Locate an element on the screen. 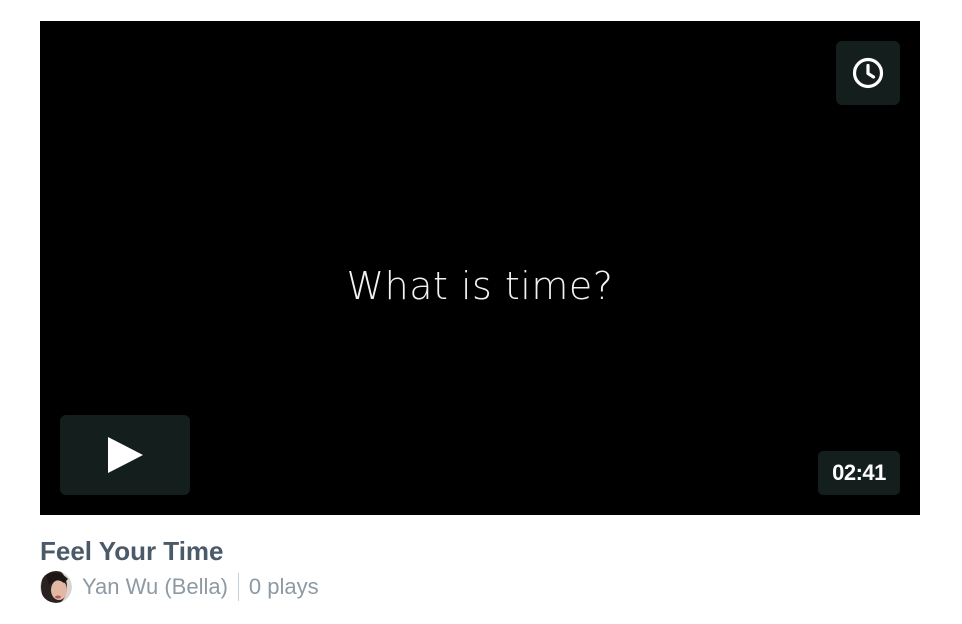  avatar is located at coordinates (56, 587).